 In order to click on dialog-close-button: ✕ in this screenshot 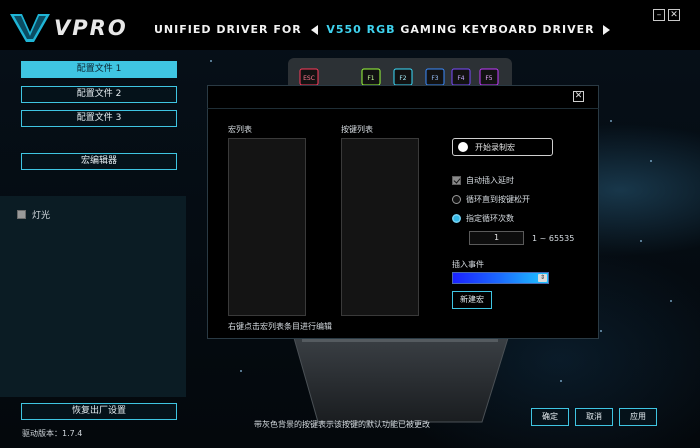, I will do `click(578, 96)`.